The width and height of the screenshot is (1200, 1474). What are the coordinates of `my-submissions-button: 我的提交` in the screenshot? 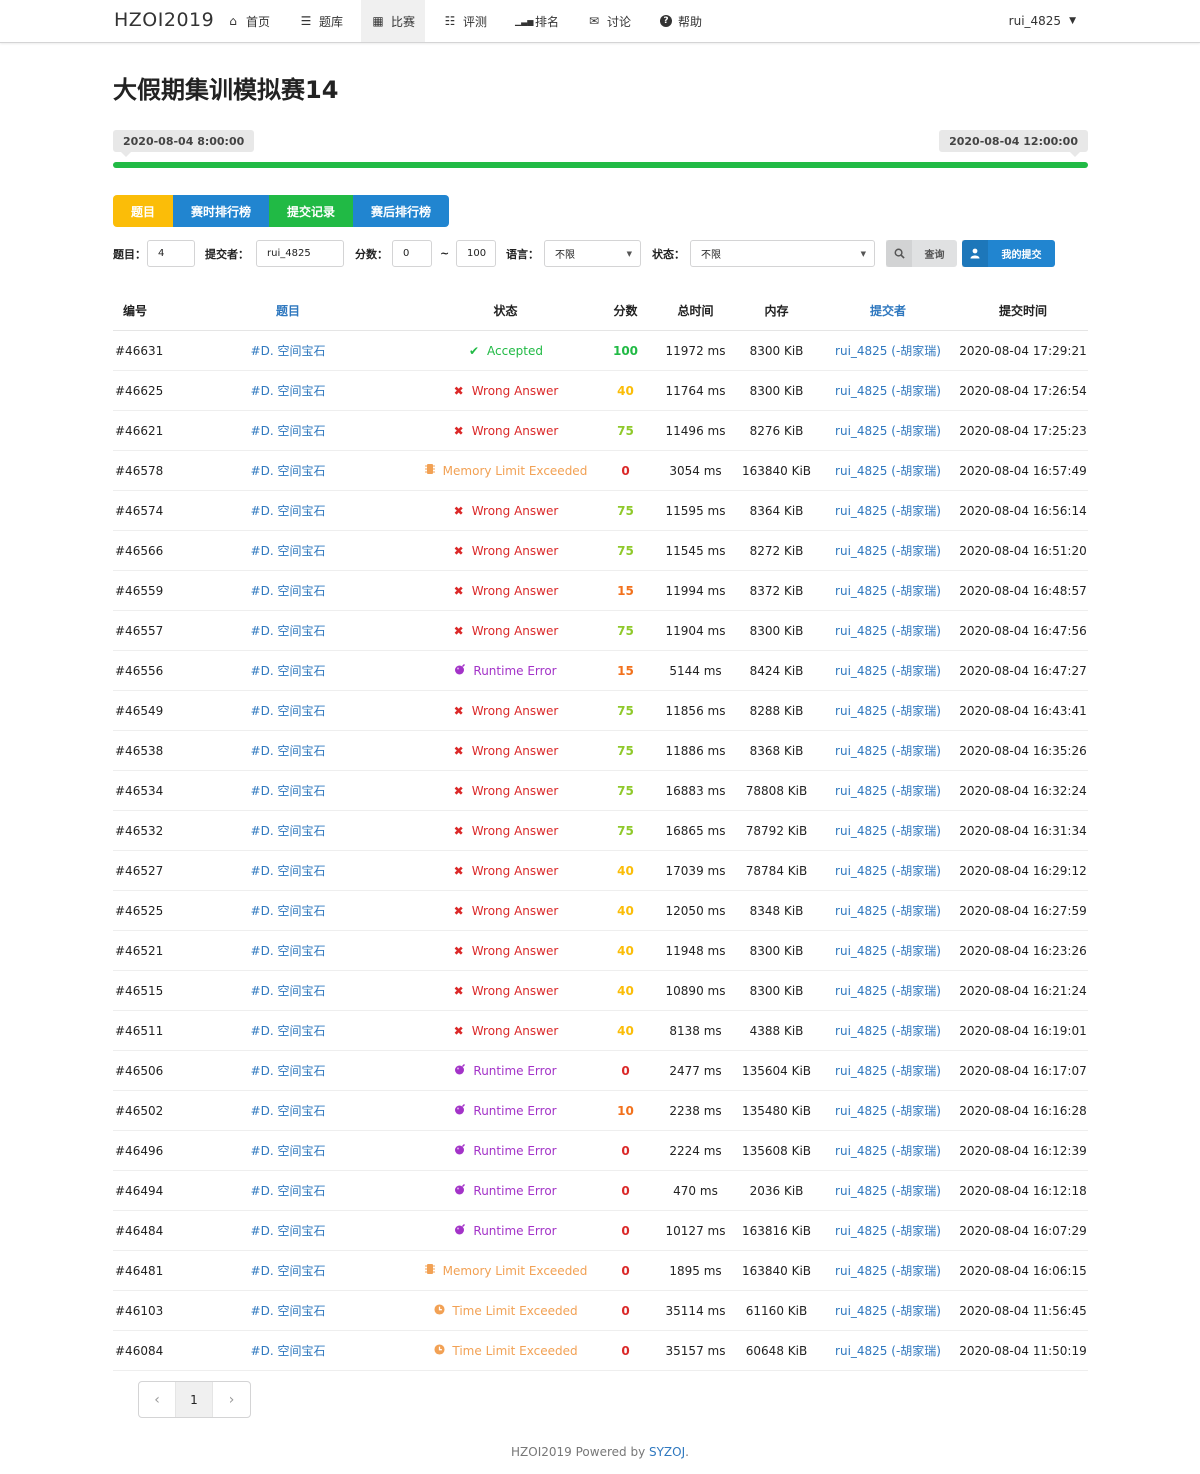 It's located at (1008, 253).